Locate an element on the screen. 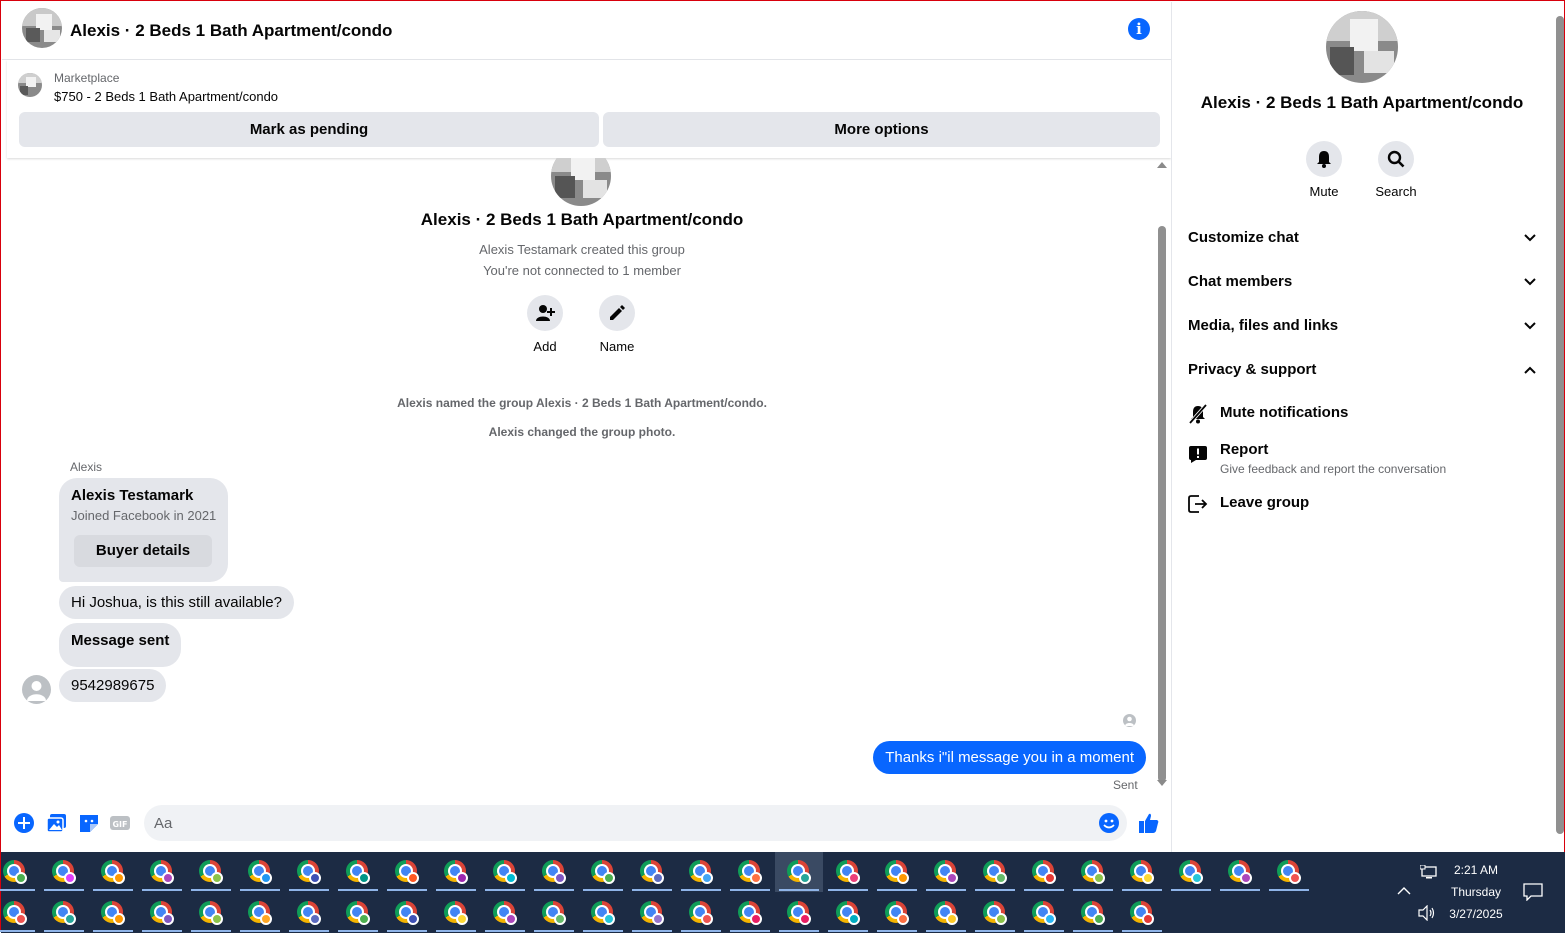  section-chat-members: Chat members is located at coordinates (1363, 282).